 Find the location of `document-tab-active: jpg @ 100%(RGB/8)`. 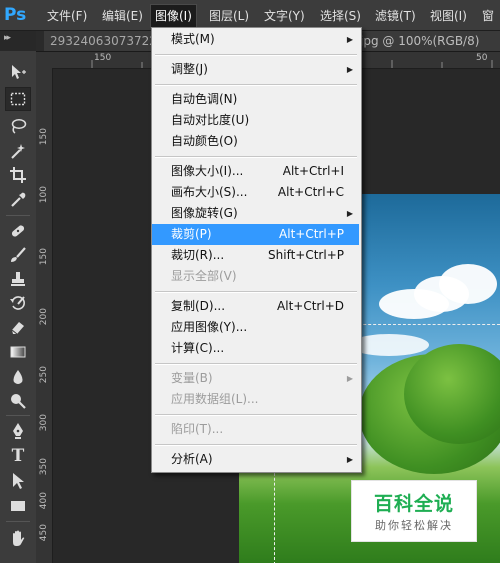

document-tab-active: jpg @ 100%(RGB/8) is located at coordinates (428, 41).